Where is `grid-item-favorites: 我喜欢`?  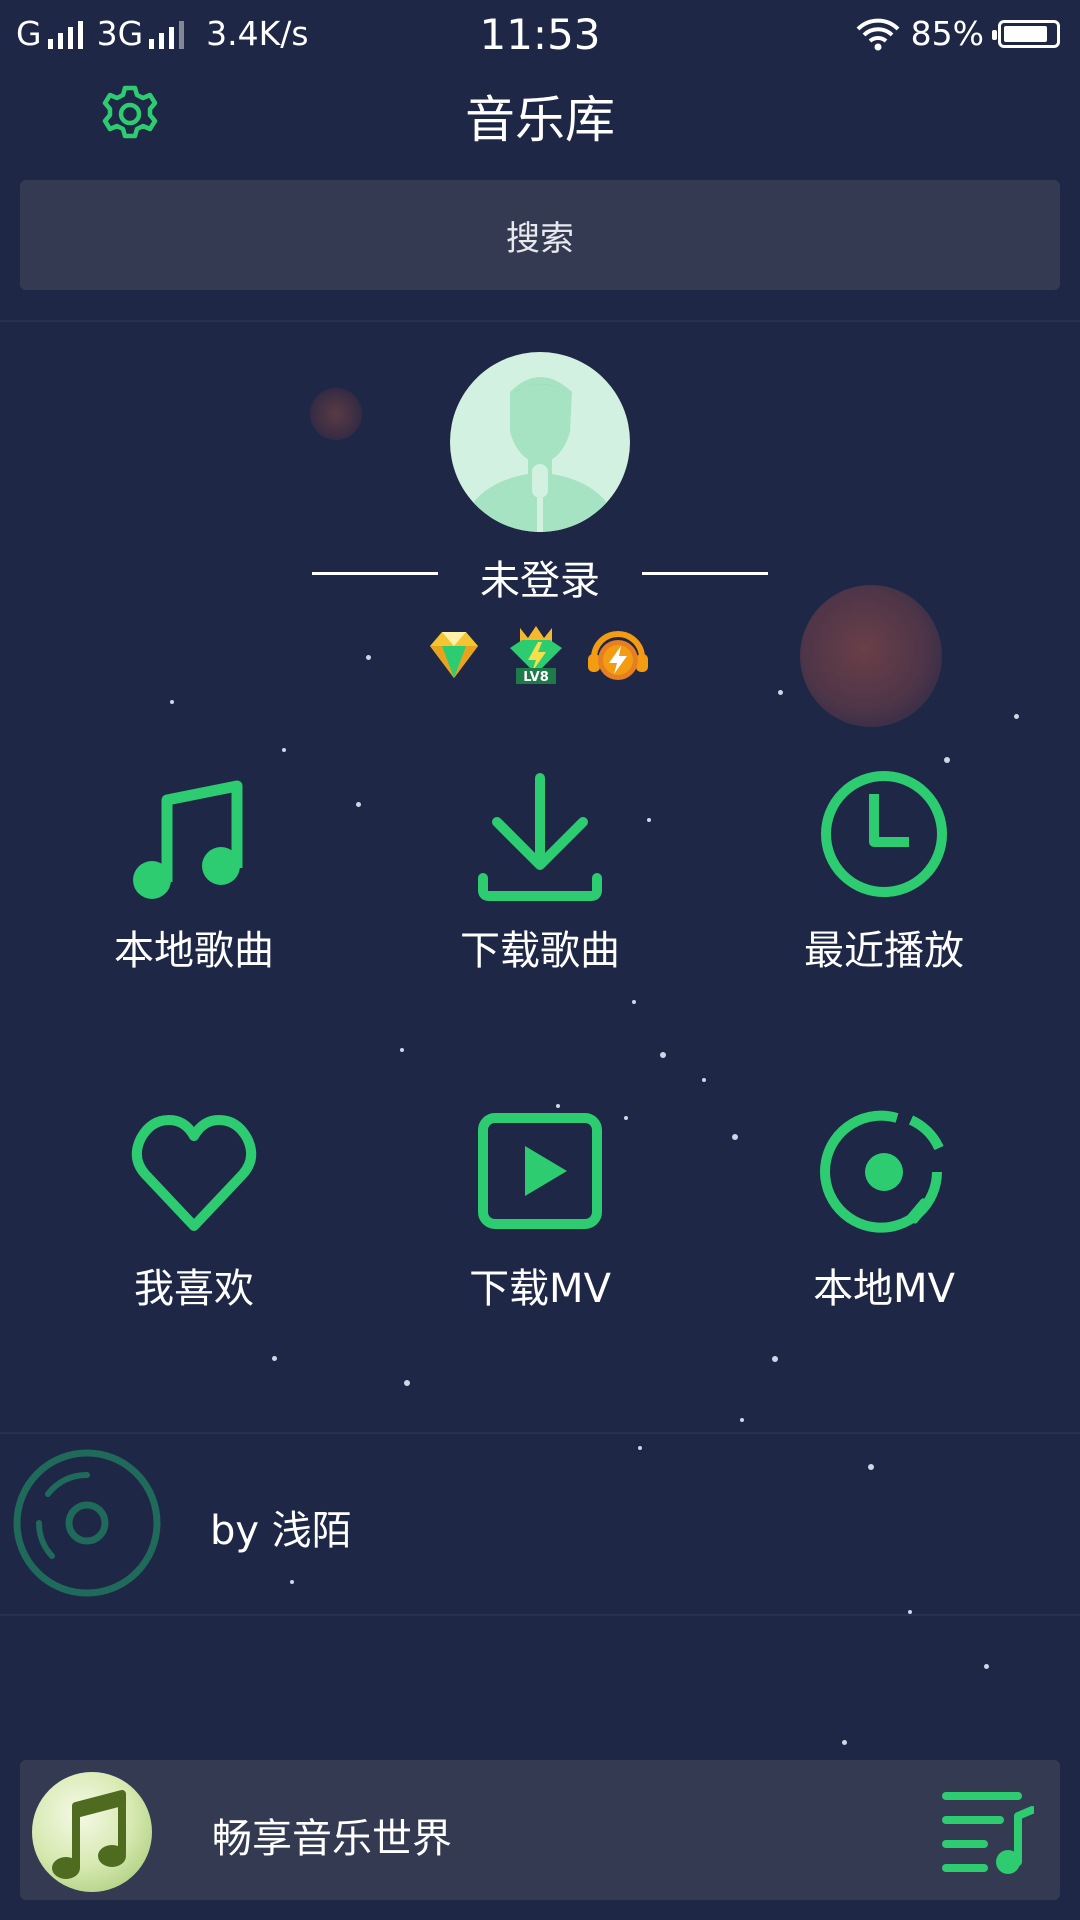
grid-item-favorites: 我喜欢 is located at coordinates (194, 1233).